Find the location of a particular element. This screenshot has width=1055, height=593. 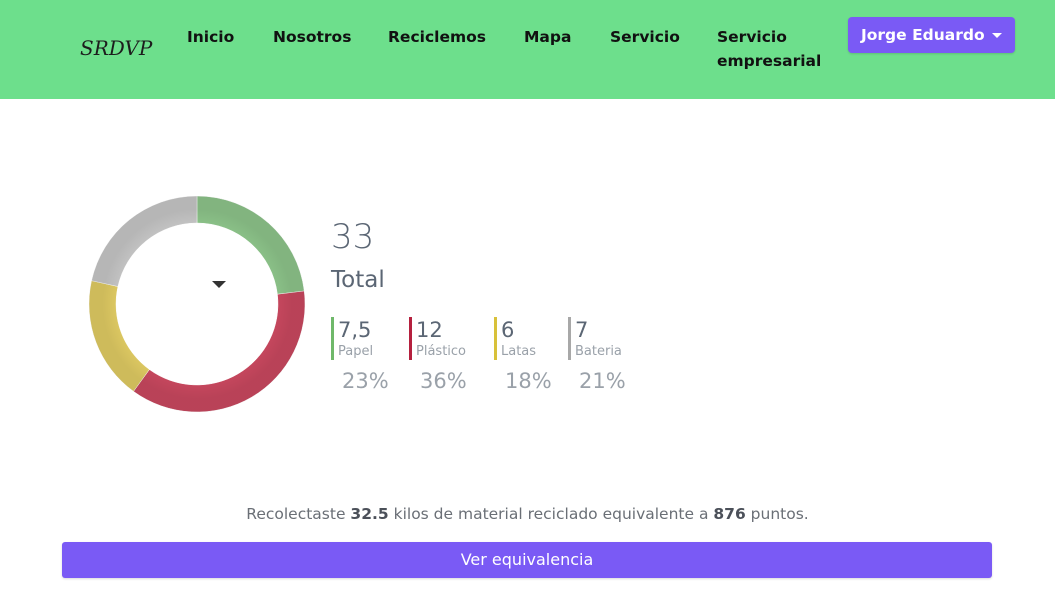

legend-bar-latas is located at coordinates (495, 338).